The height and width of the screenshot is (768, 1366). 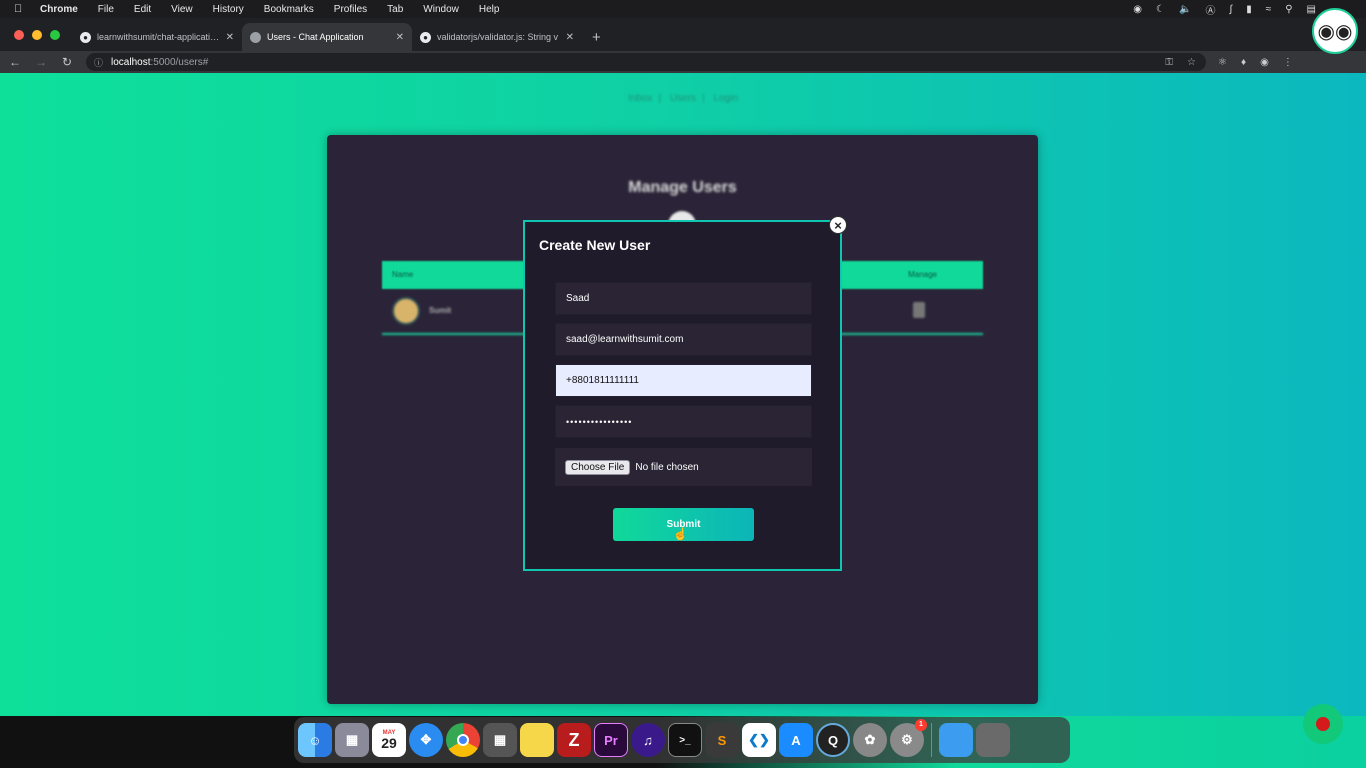 What do you see at coordinates (1243, 62) in the screenshot?
I see `extensions-puzzle-icon: ♦` at bounding box center [1243, 62].